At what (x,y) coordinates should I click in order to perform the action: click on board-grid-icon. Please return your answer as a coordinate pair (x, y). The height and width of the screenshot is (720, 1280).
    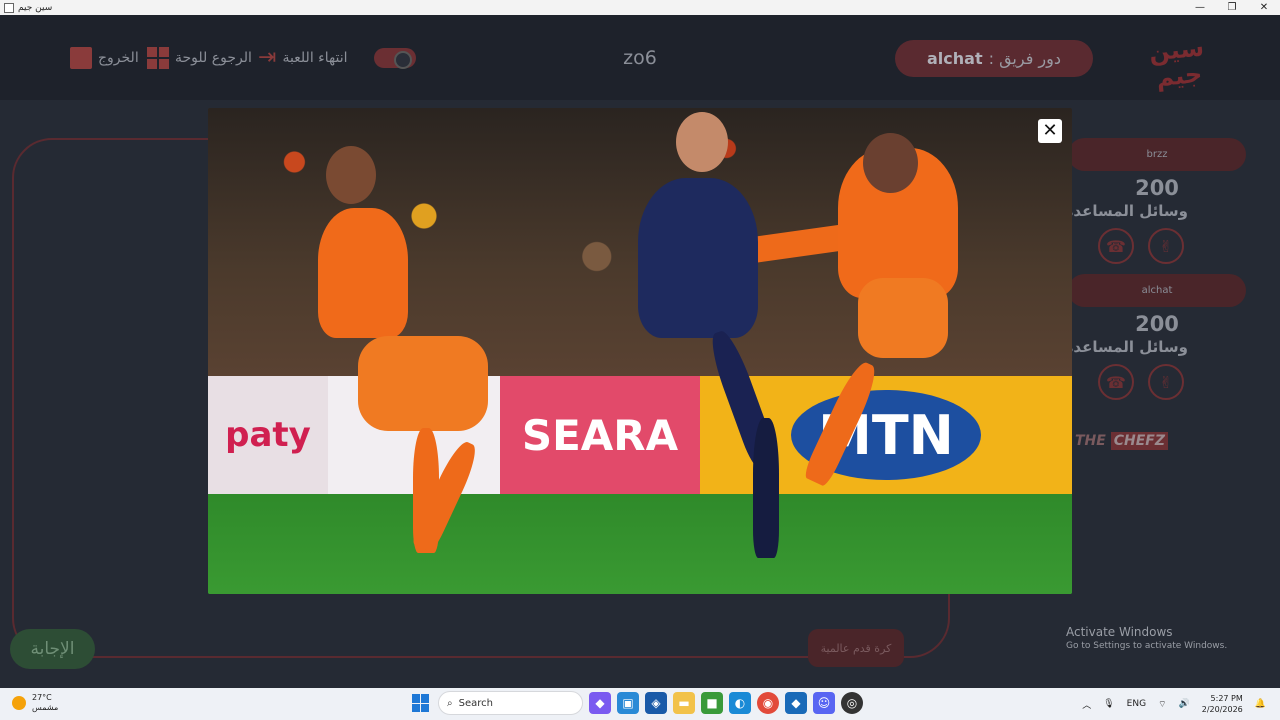
    Looking at the image, I should click on (158, 58).